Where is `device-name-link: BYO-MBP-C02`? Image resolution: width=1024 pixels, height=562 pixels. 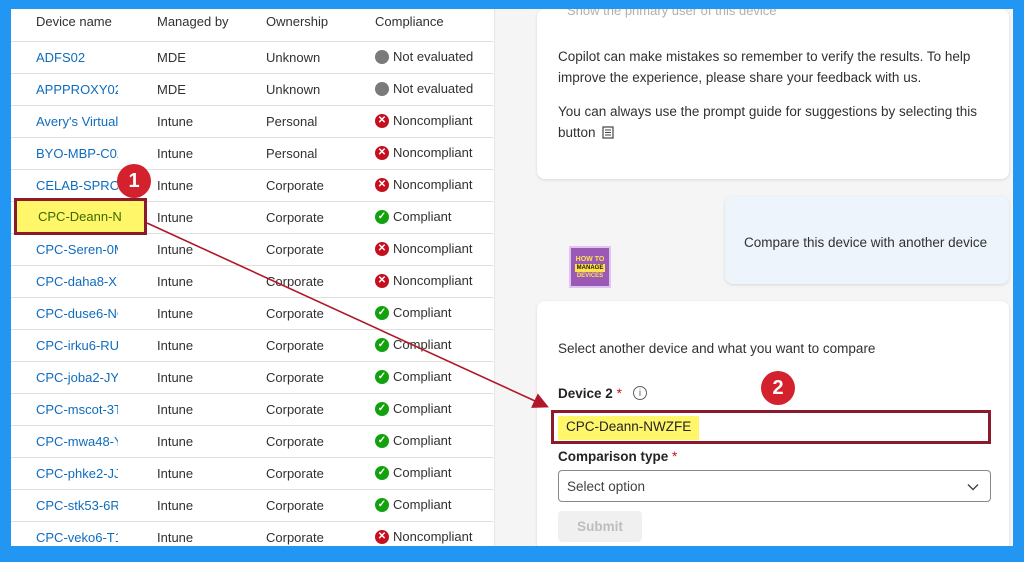 device-name-link: BYO-MBP-C02 is located at coordinates (77, 153).